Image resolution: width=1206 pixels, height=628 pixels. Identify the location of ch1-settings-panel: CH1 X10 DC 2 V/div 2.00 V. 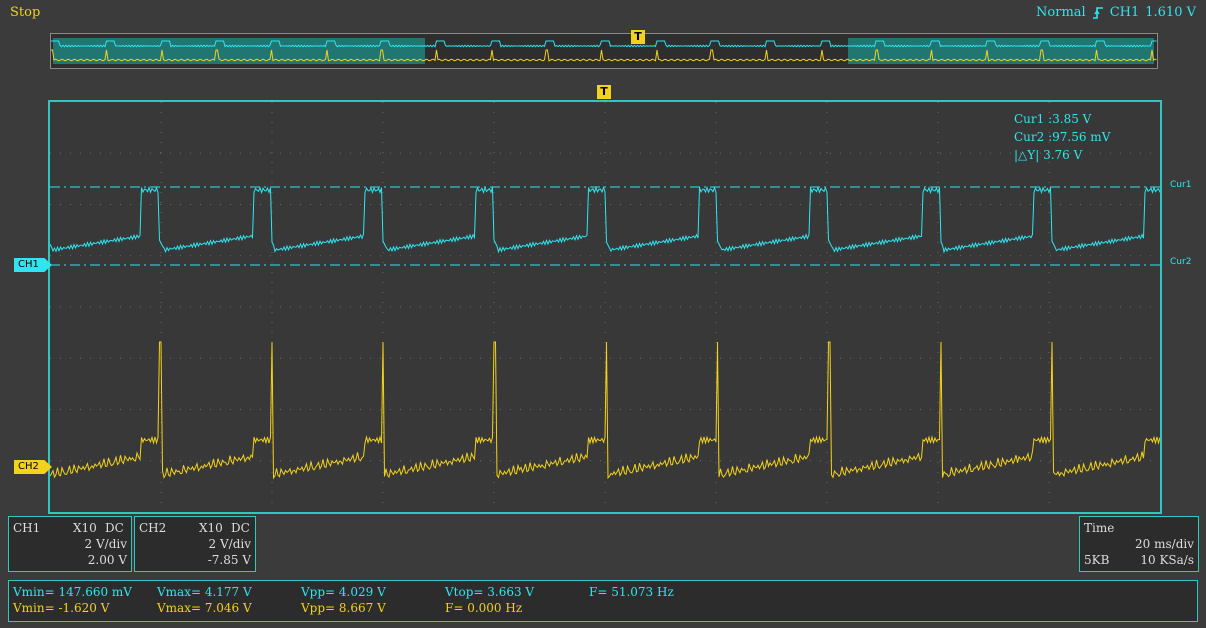
(70, 544).